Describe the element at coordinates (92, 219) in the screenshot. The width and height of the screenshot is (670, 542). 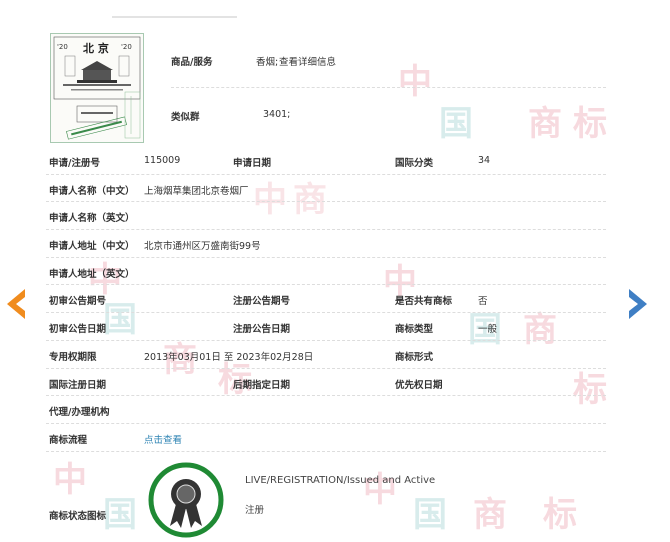
I see `field-label: 申请人名称（英文）` at that location.